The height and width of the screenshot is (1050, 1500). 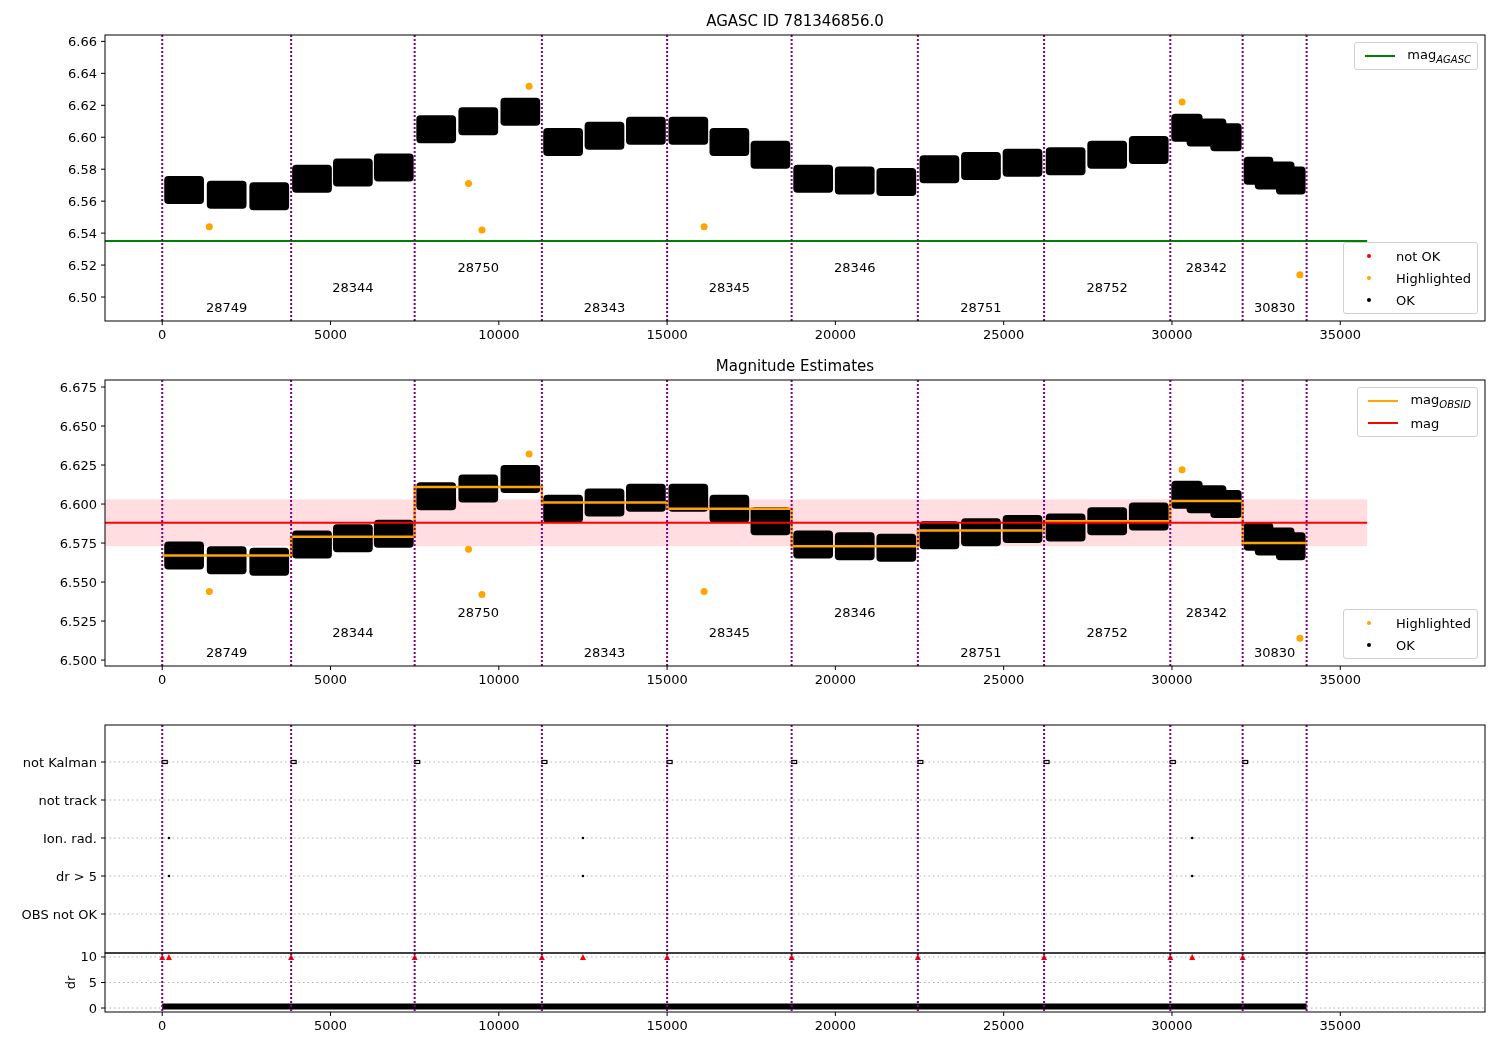 I want to click on chart-title: AGASC ID 781346856.0, so click(x=795, y=21).